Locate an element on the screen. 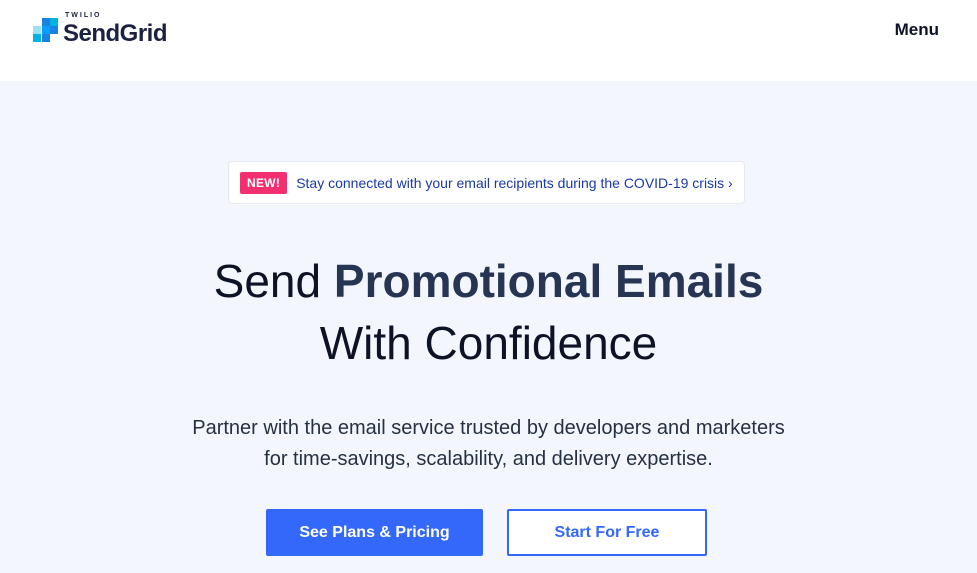 Image resolution: width=977 pixels, height=573 pixels. start-for-free-button: Start For Free is located at coordinates (607, 532).